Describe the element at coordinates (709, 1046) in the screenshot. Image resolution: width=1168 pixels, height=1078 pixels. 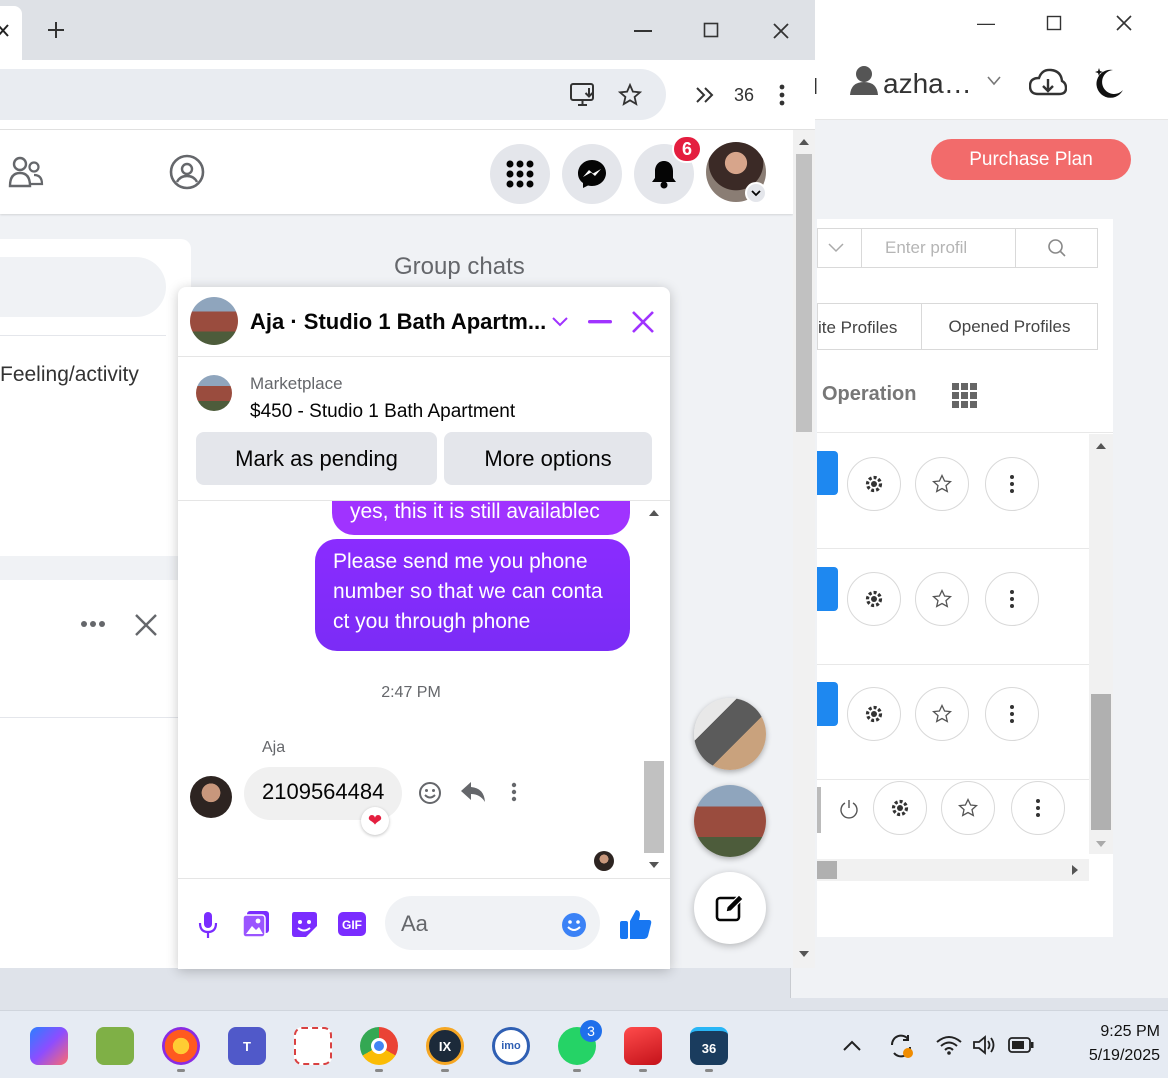
I see `app-36-icon: 36` at that location.